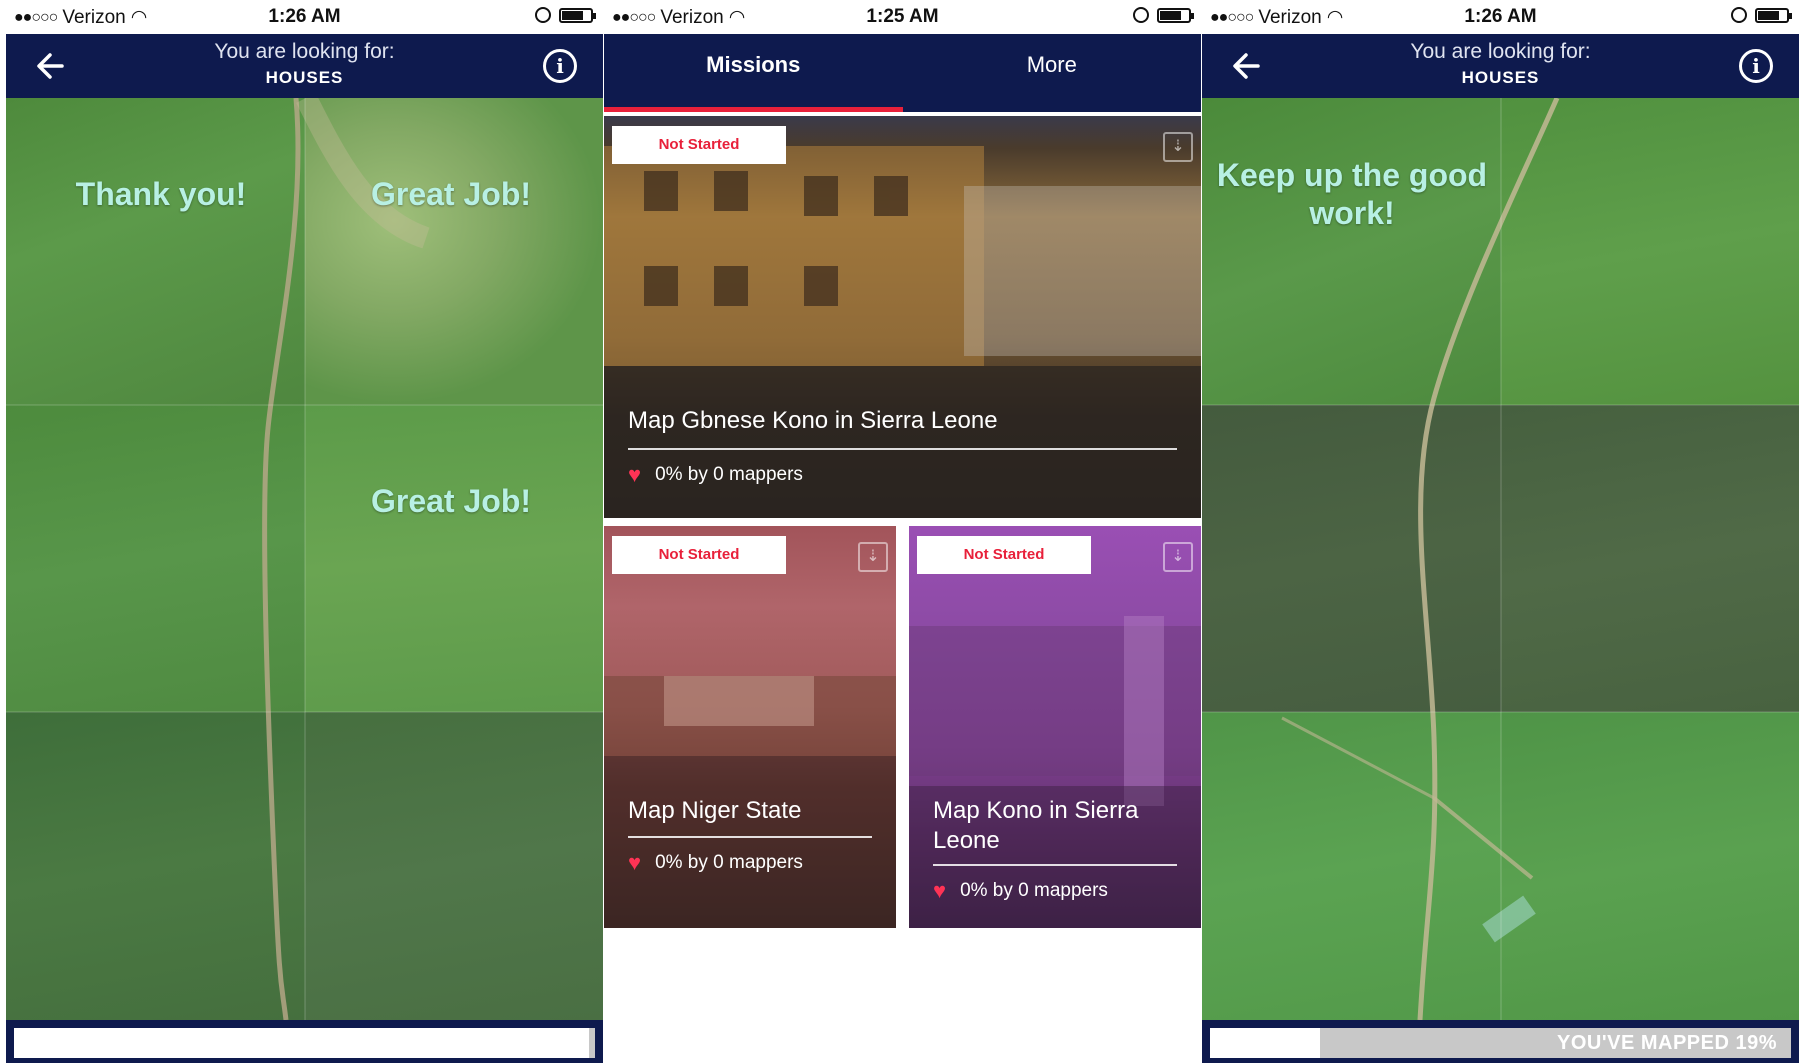 This screenshot has width=1800, height=1063. I want to click on active-tab-indicator, so click(753, 109).